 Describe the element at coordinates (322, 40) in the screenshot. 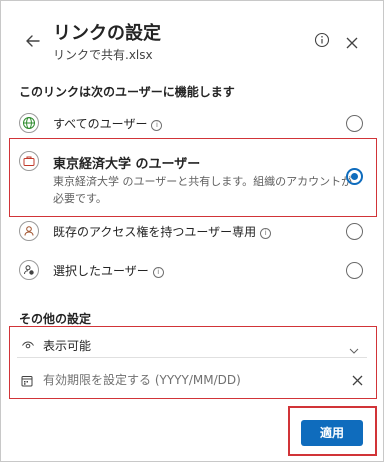

I see `info-icon` at that location.